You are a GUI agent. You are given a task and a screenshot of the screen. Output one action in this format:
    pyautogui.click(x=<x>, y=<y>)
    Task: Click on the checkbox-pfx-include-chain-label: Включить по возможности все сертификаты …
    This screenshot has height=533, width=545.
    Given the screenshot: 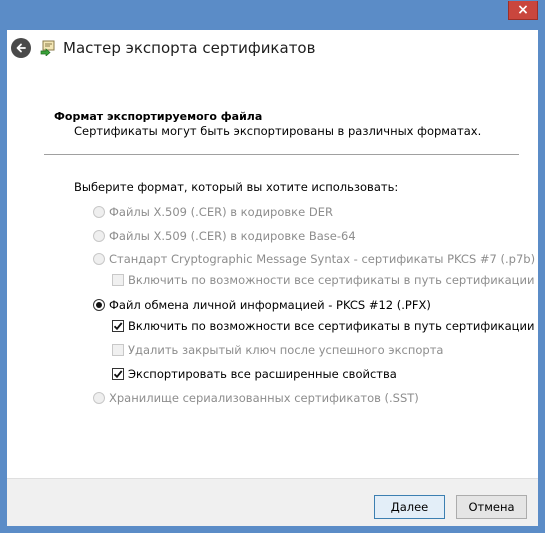 What is the action you would take?
    pyautogui.click(x=331, y=326)
    